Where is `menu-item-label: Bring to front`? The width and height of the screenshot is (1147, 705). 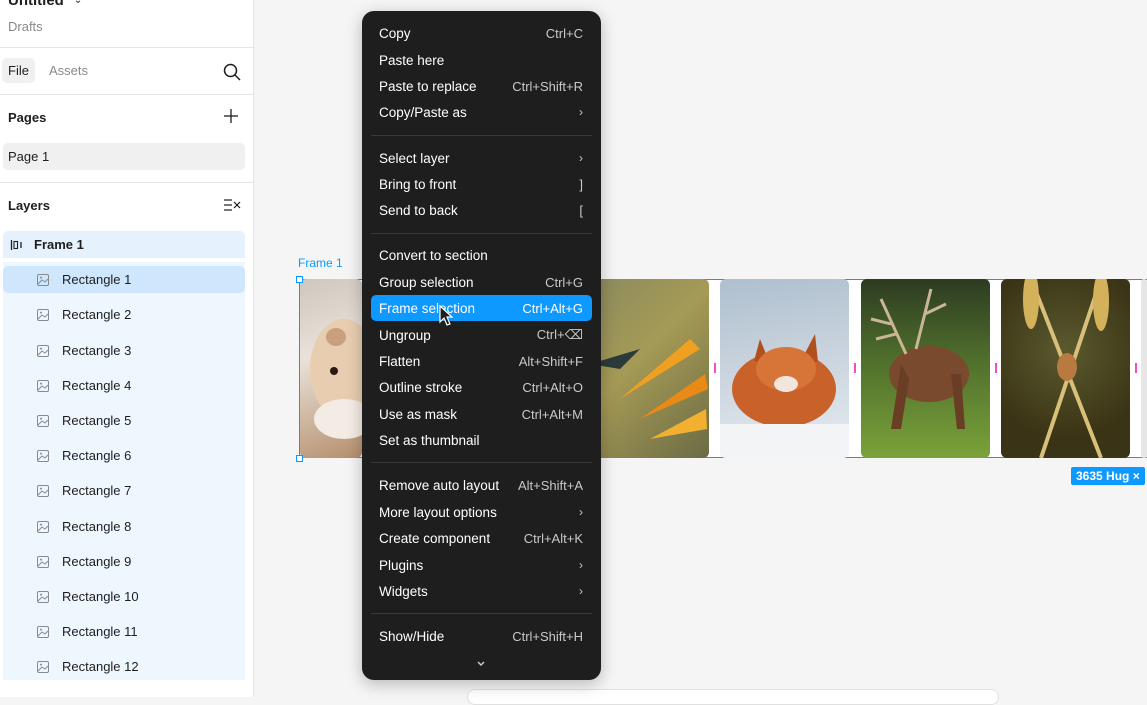
menu-item-label: Bring to front is located at coordinates (418, 184).